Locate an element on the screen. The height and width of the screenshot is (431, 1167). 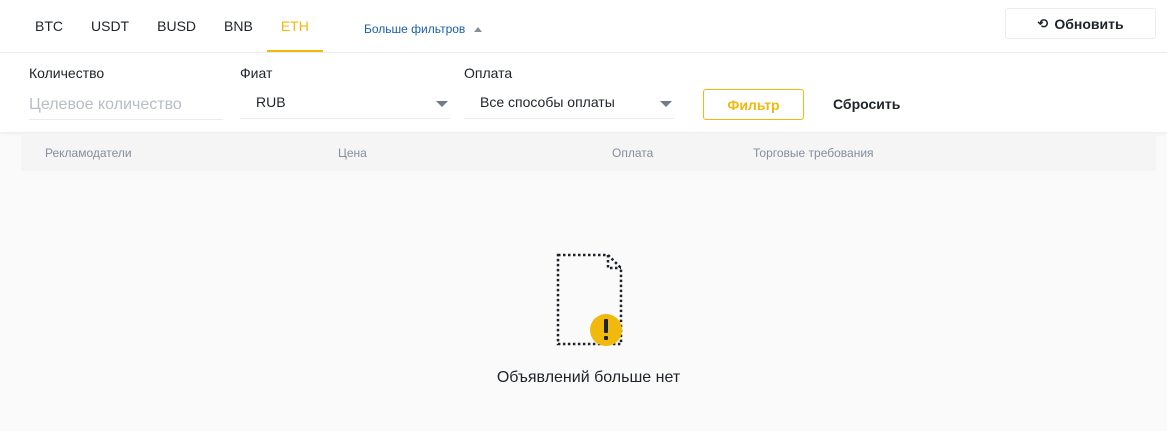
column-header-trade-requirements: Торговые требования is located at coordinates (813, 153).